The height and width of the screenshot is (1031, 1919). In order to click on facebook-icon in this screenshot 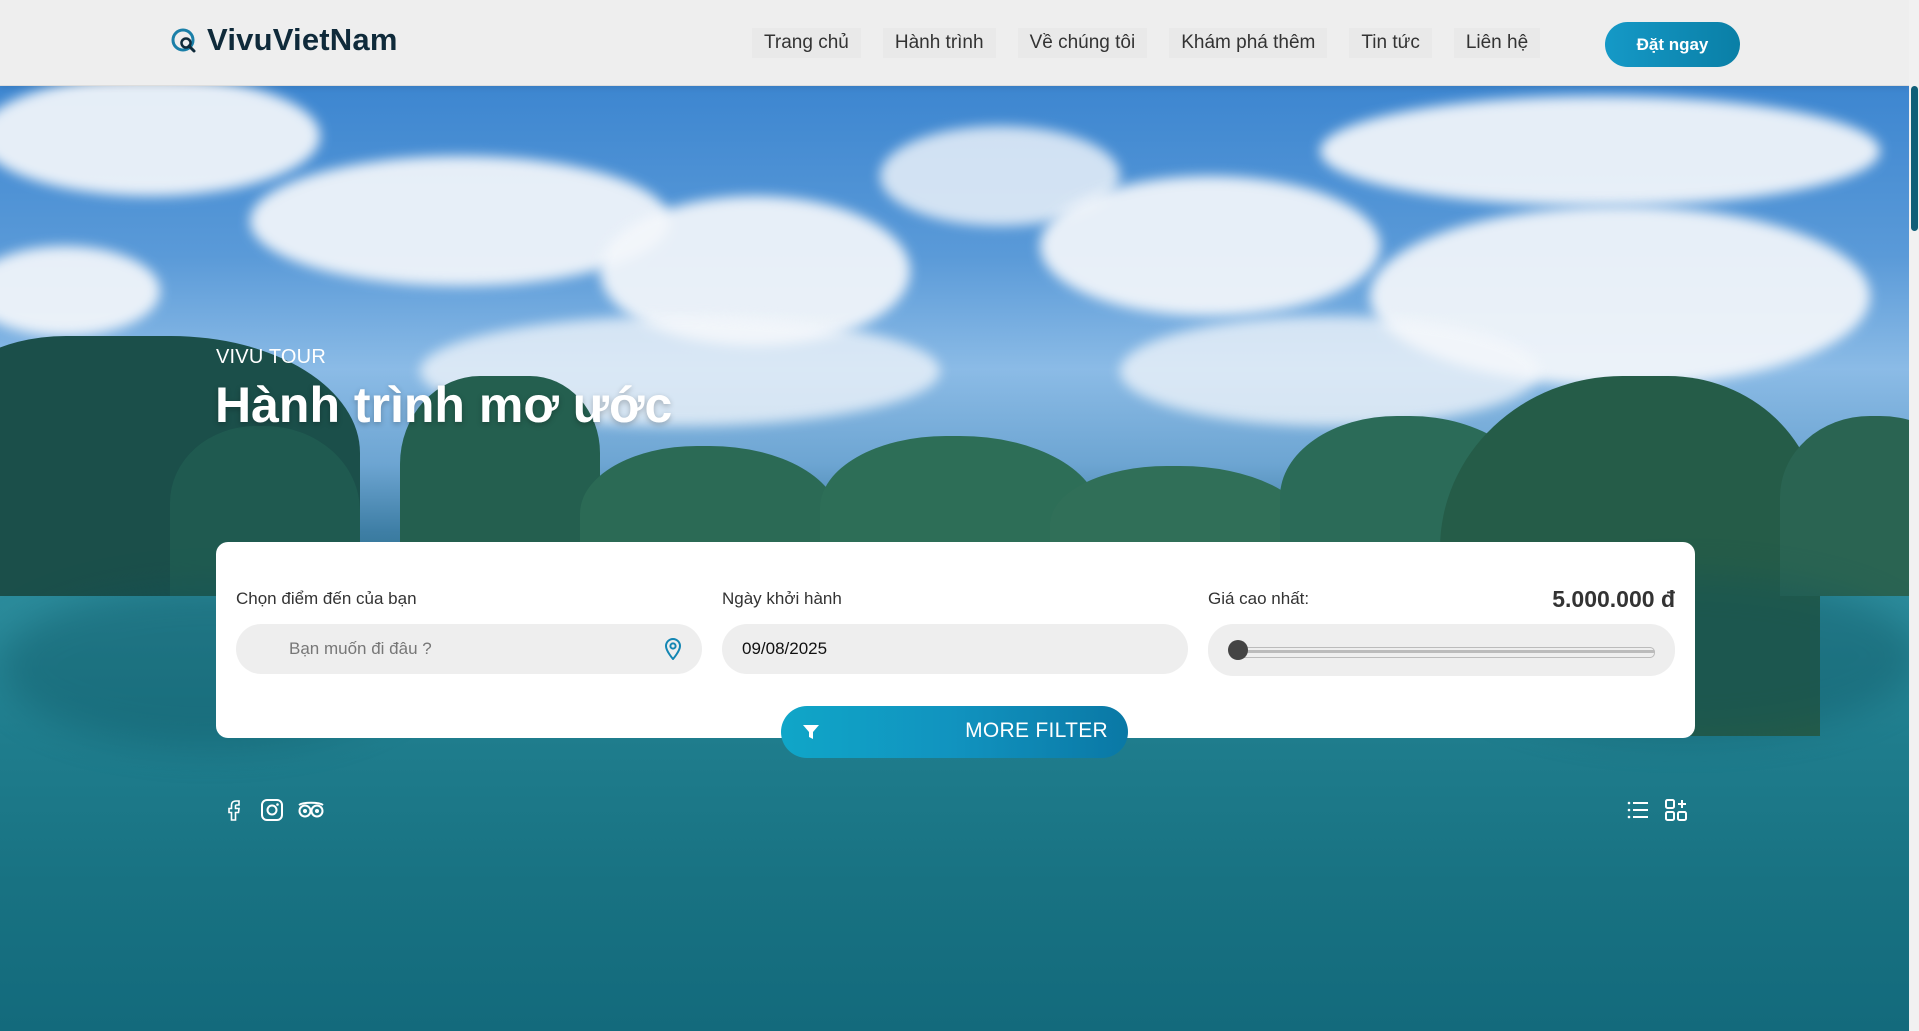, I will do `click(234, 810)`.